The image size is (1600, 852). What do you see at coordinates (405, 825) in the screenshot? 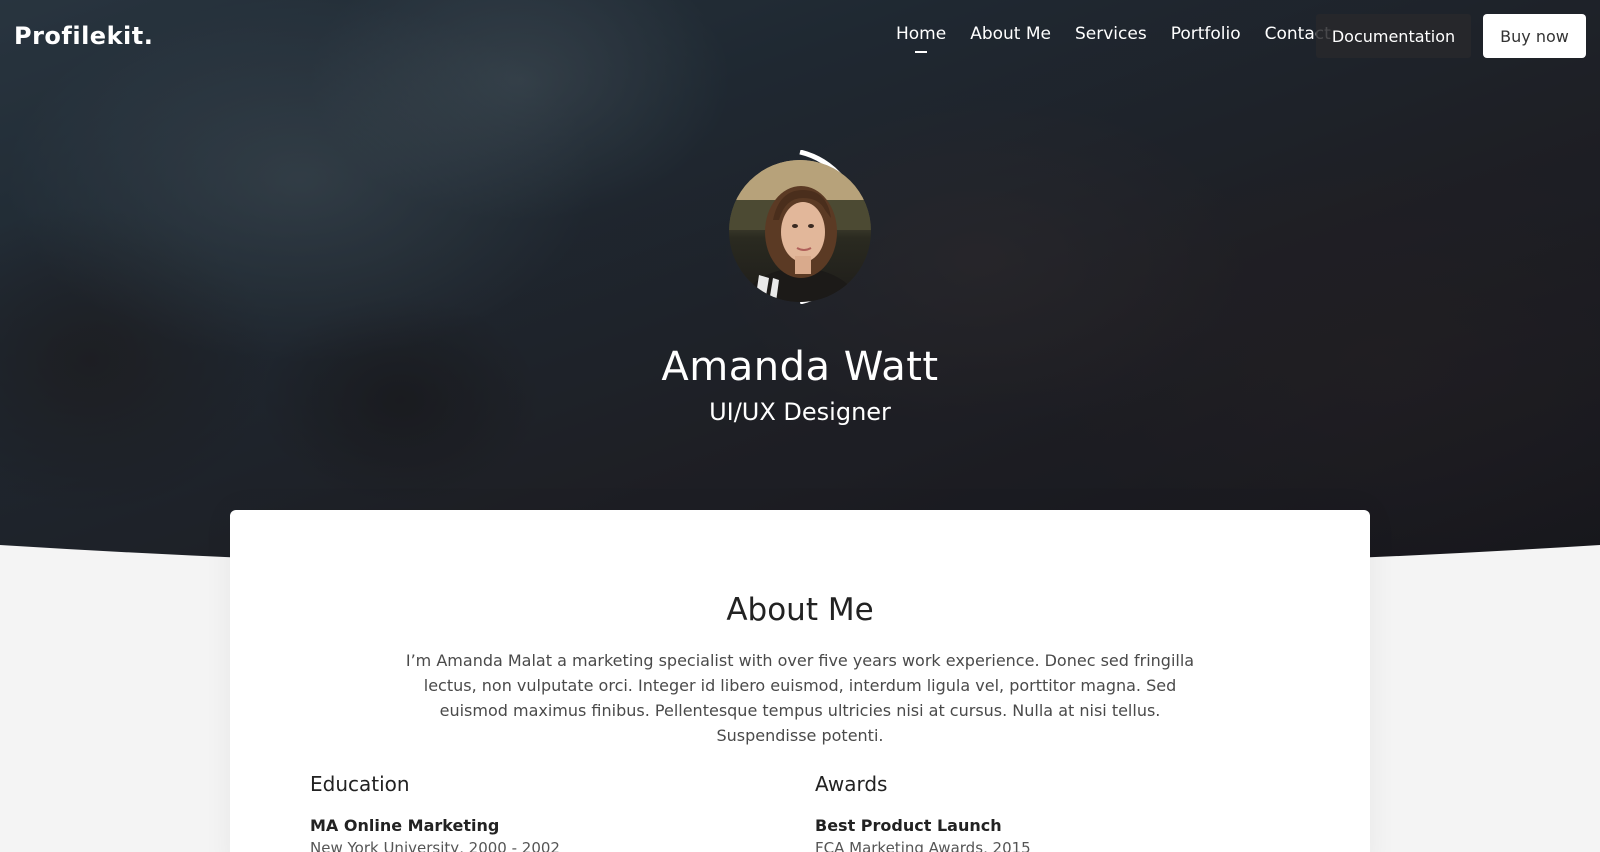
I see `education-item-title: MA Online Marketing` at bounding box center [405, 825].